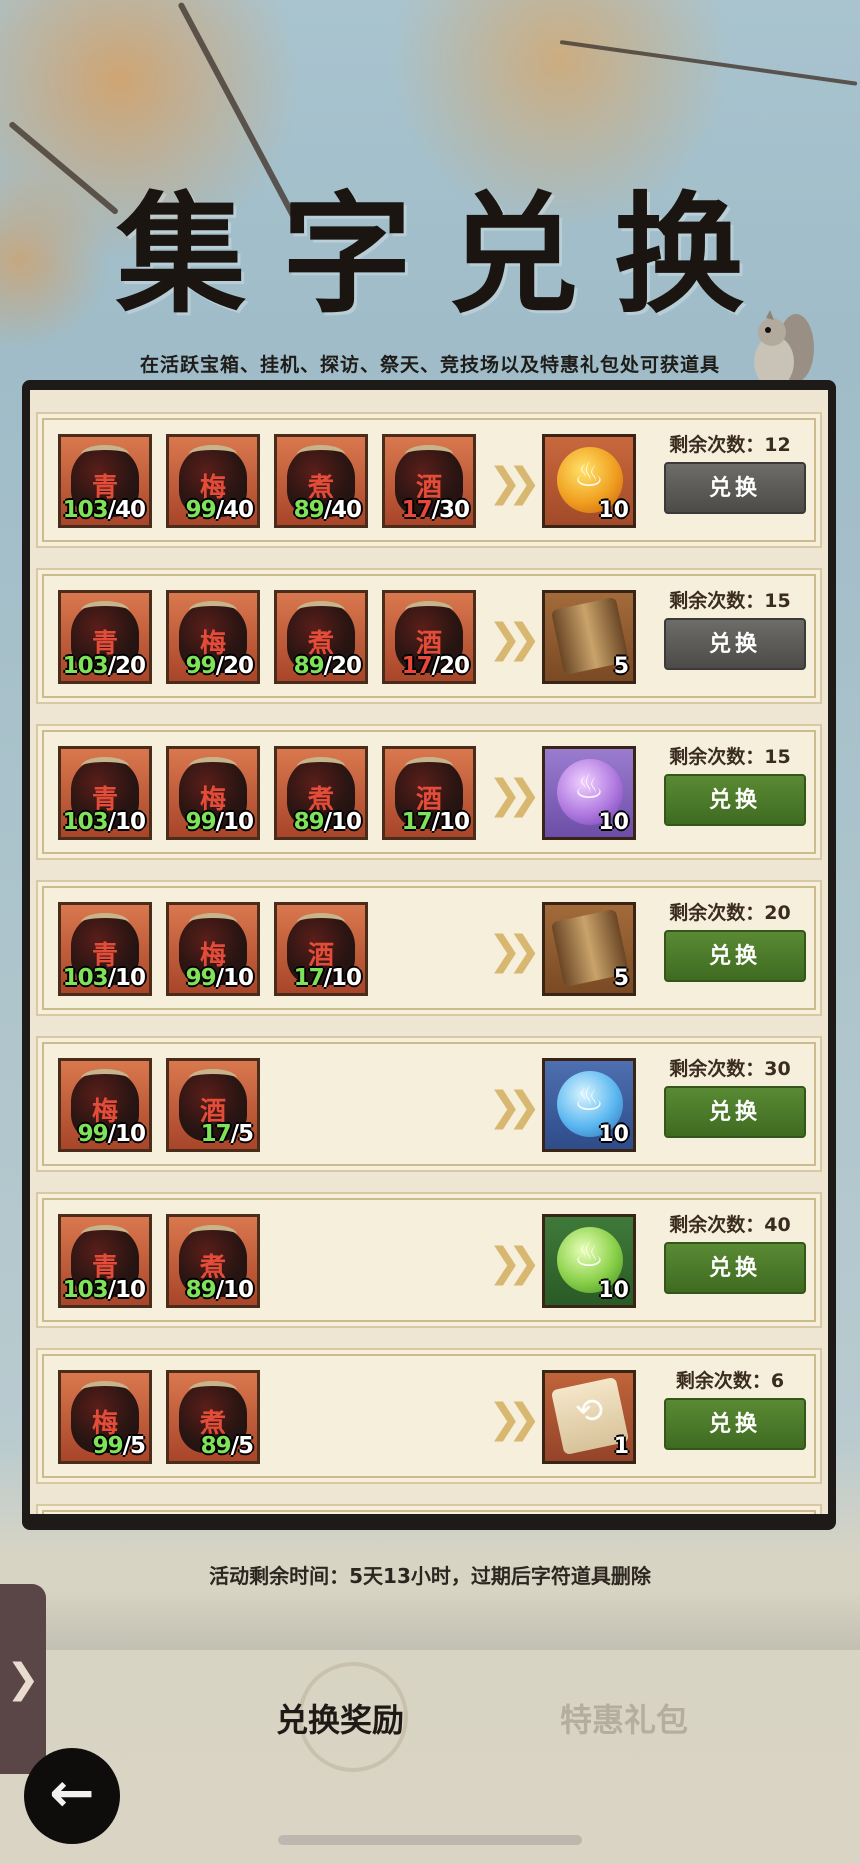 The image size is (860, 1864). Describe the element at coordinates (429, 948) in the screenshot. I see `exchange-row: 青 103/10 梅 99/10 酒 17/10 ❯❯ 5 剩余次数：20 兑换` at that location.